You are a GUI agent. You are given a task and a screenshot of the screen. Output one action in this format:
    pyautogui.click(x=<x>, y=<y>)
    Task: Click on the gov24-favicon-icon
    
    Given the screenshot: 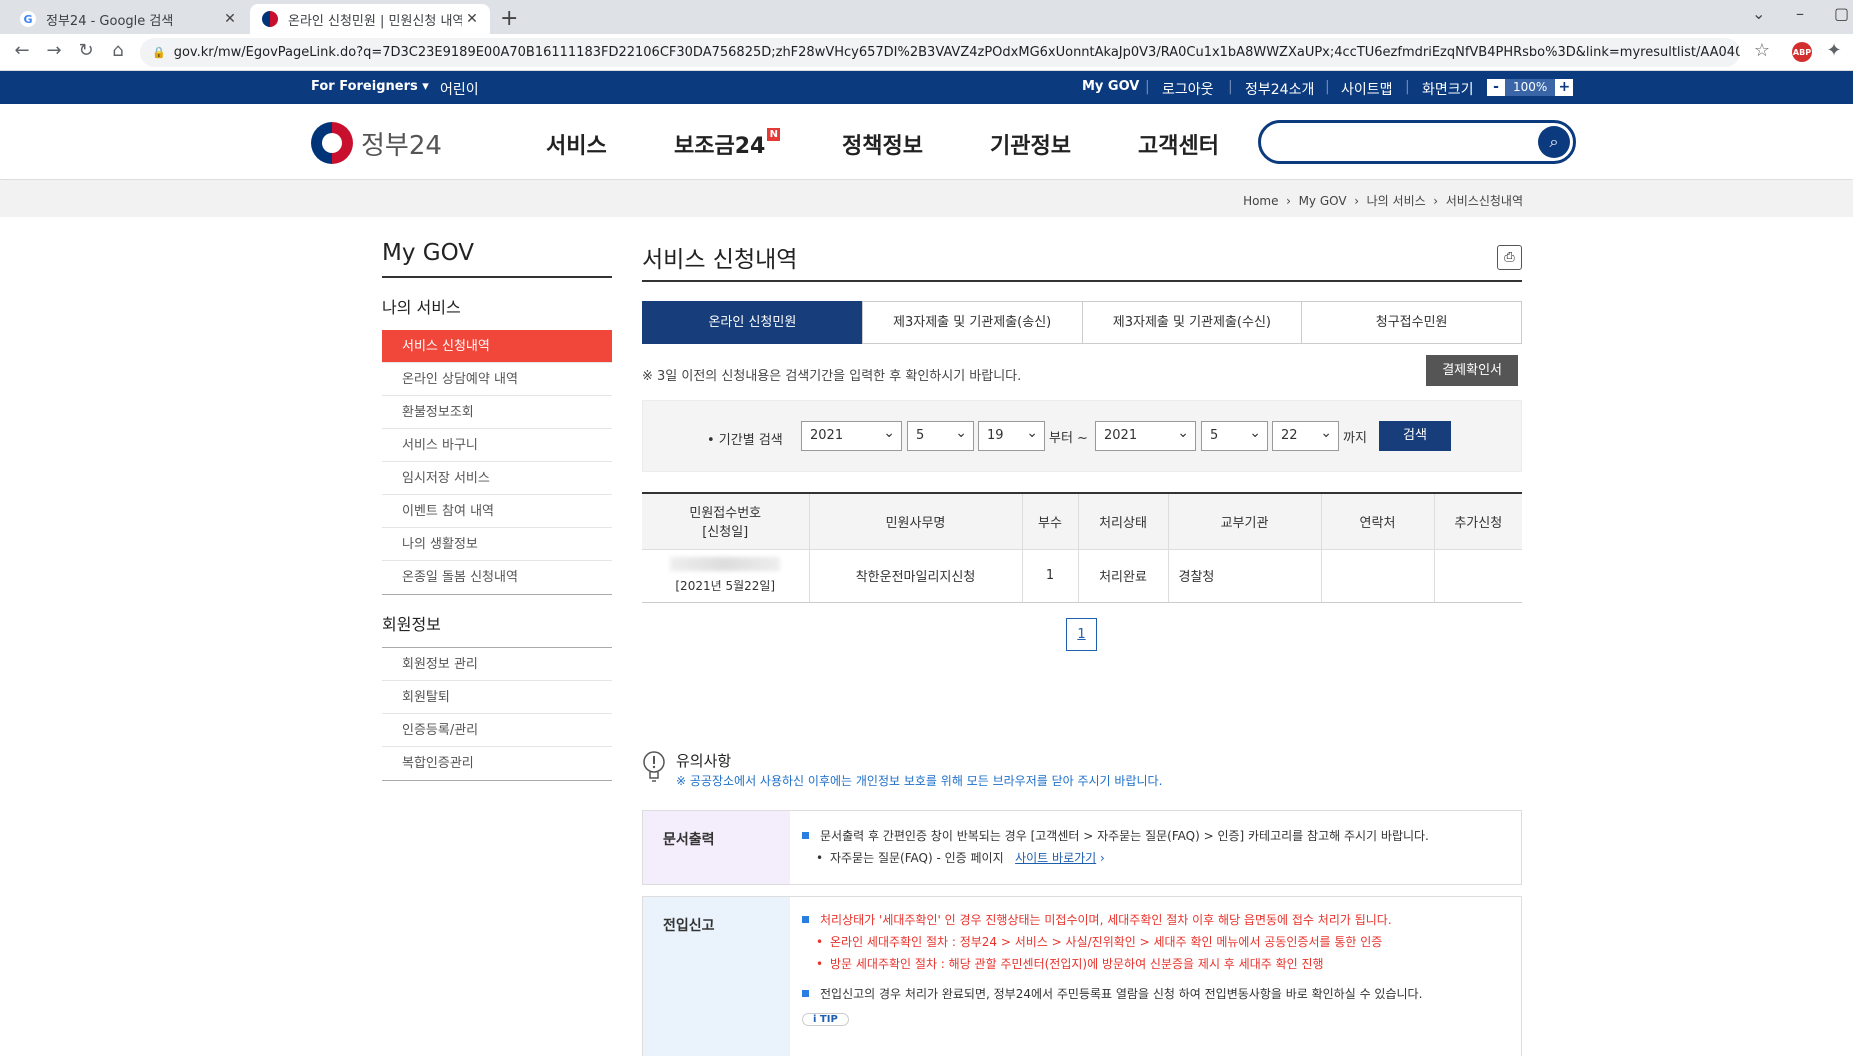 What is the action you would take?
    pyautogui.click(x=270, y=19)
    